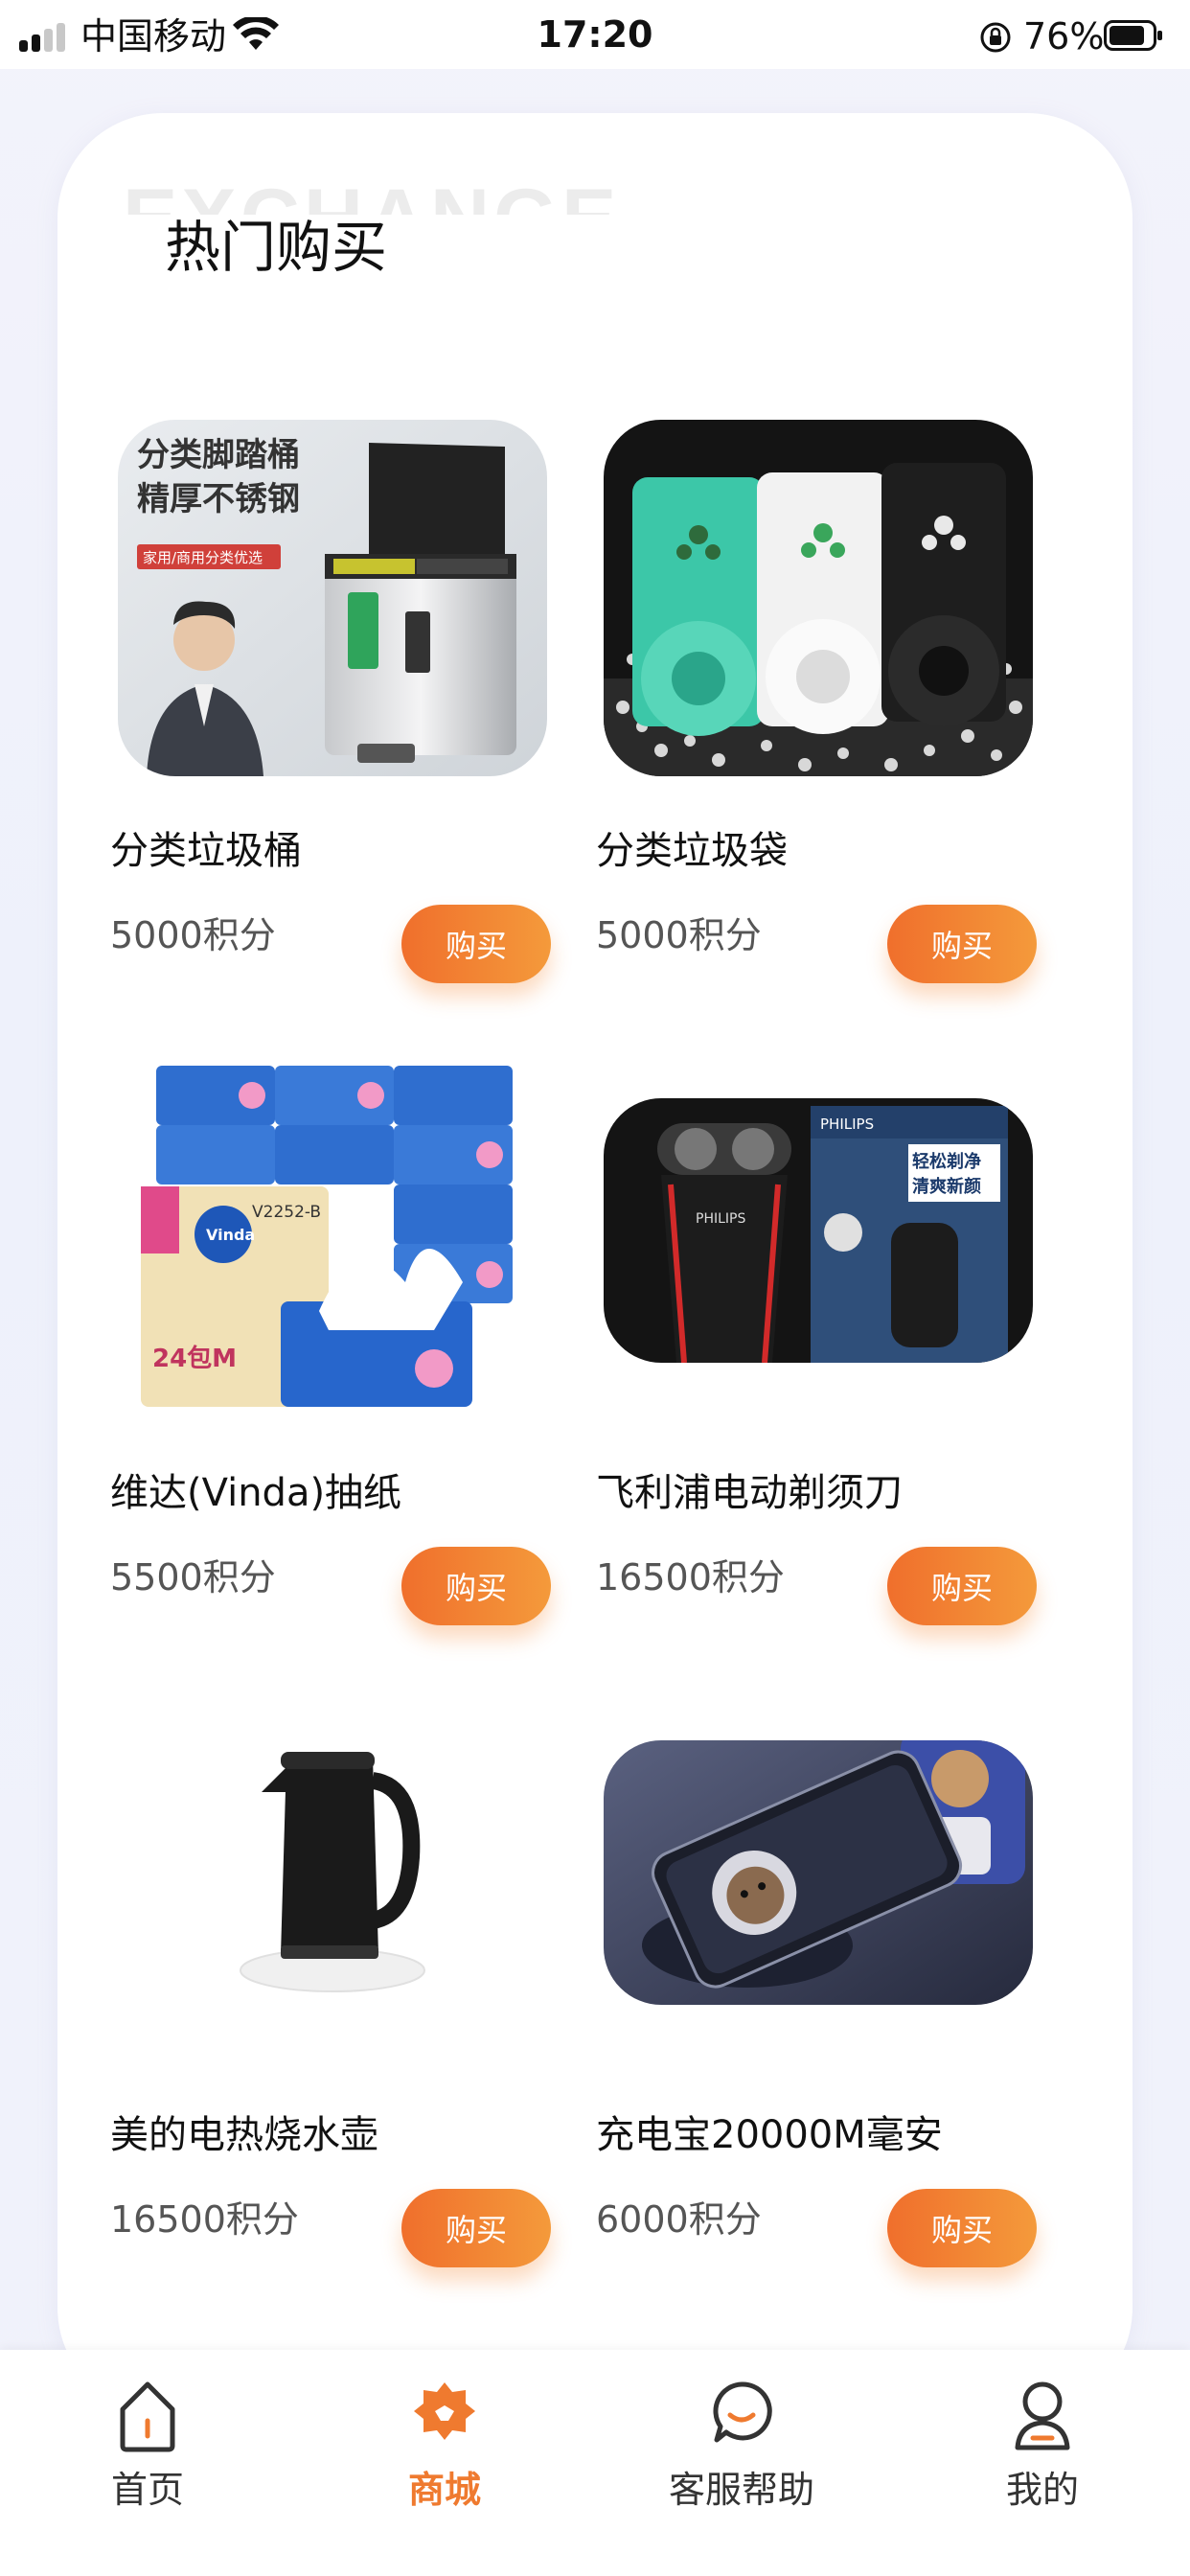  I want to click on product-name: 分类垃圾袋, so click(692, 851).